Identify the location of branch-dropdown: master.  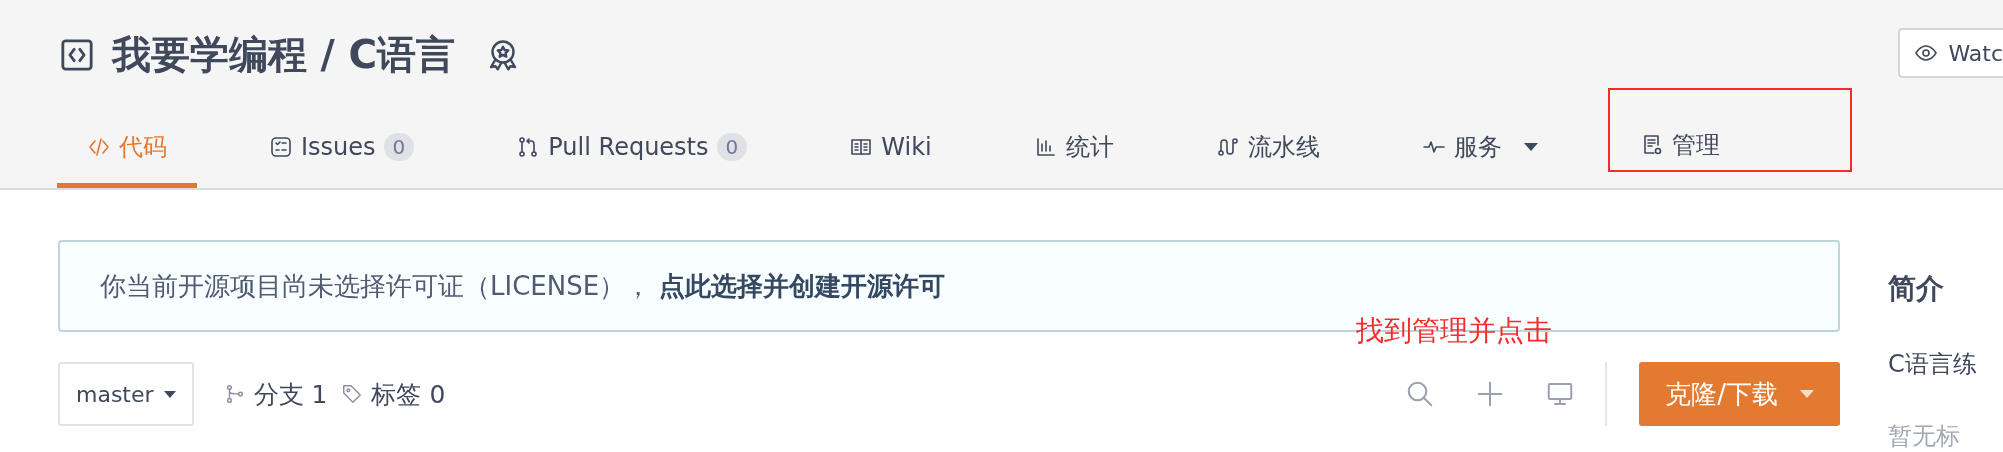
(126, 394).